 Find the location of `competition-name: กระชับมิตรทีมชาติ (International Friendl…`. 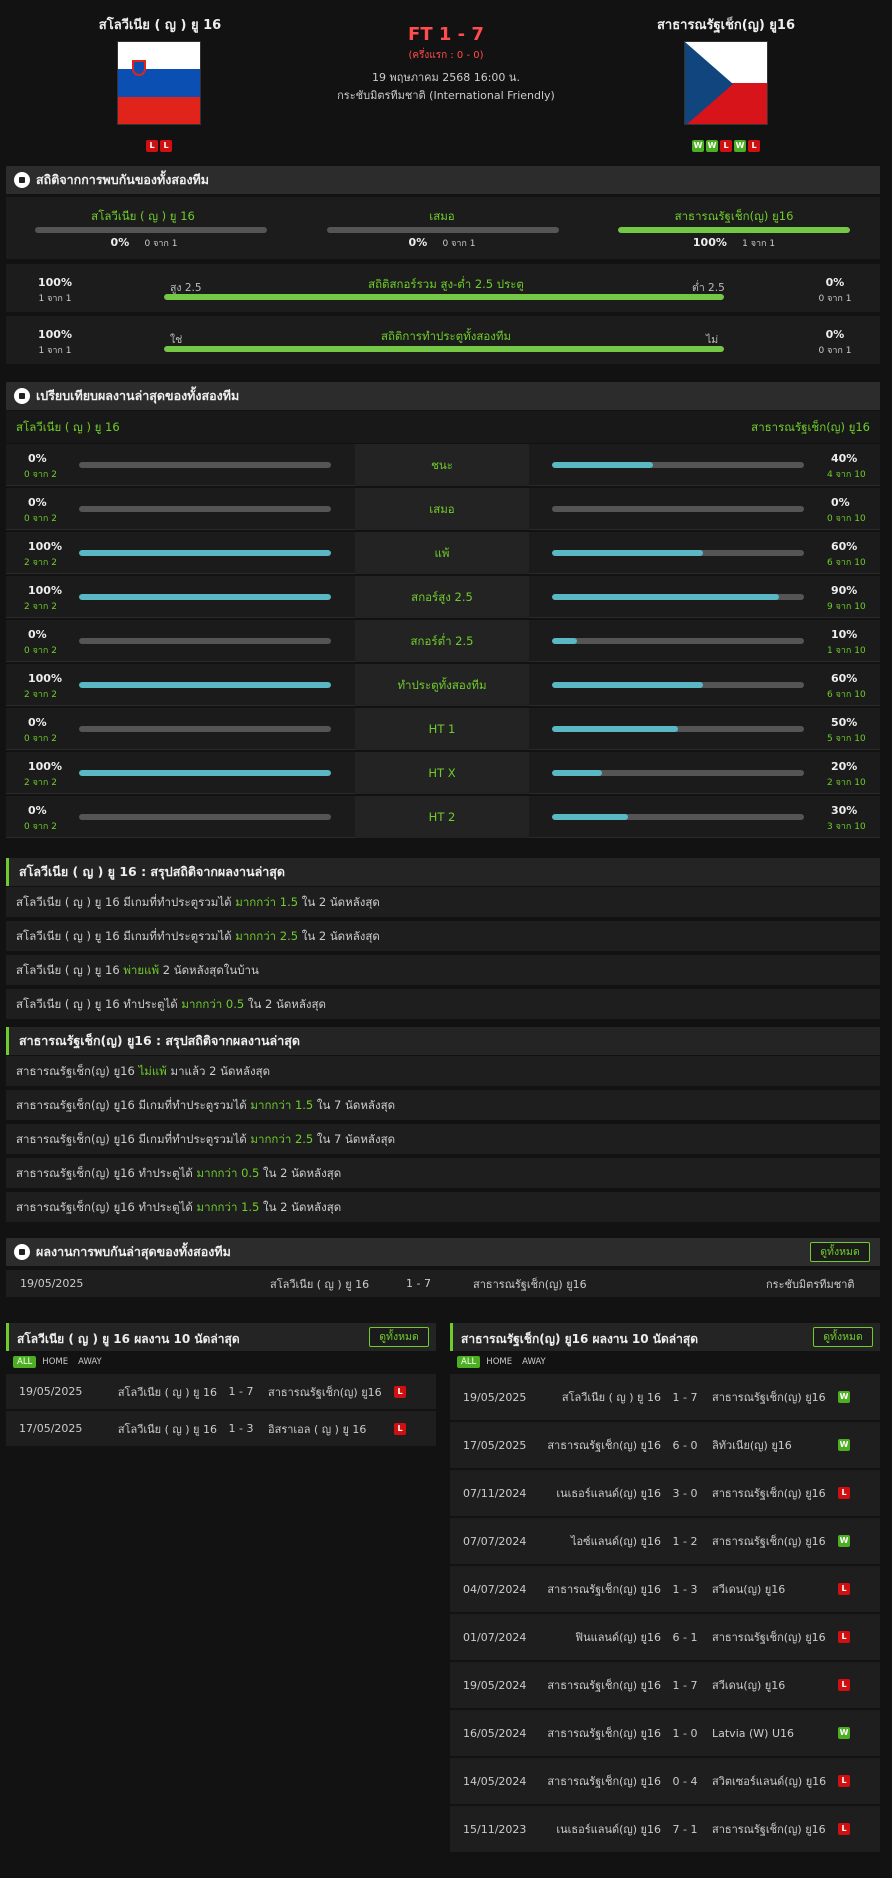

competition-name: กระชับมิตรทีมชาติ (International Friendl… is located at coordinates (446, 95).